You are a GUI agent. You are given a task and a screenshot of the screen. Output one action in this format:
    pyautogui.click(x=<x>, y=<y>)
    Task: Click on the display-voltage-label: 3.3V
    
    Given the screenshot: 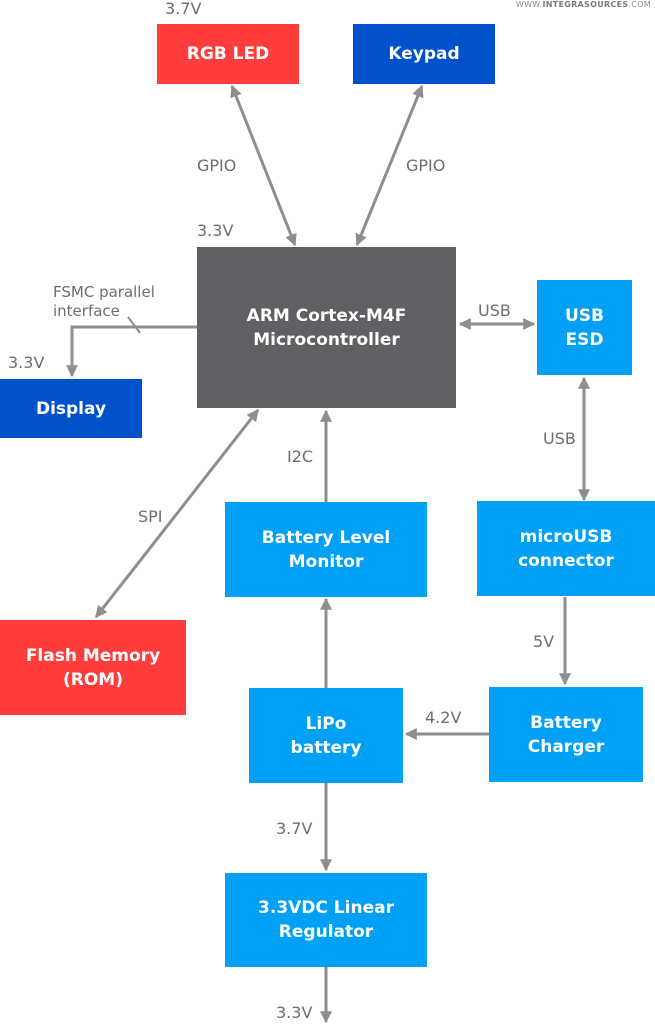 What is the action you would take?
    pyautogui.click(x=26, y=362)
    